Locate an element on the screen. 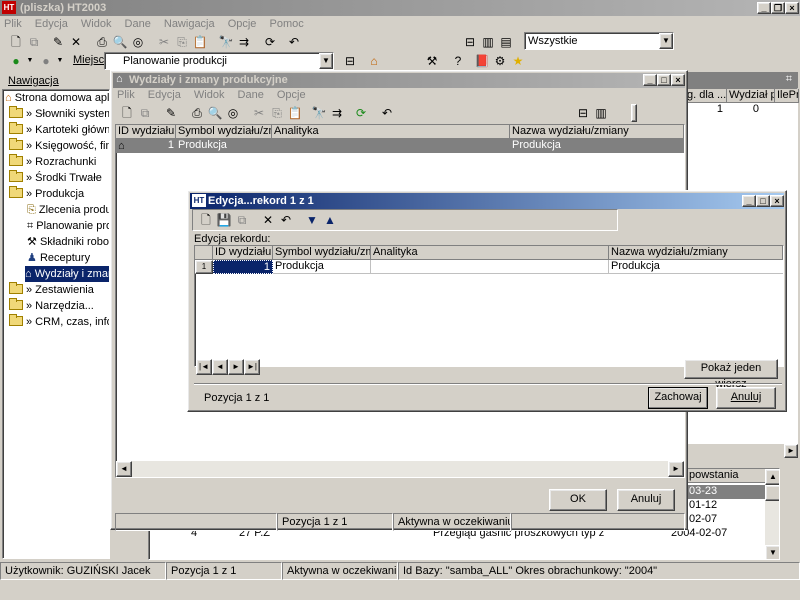 This screenshot has width=800, height=600. scroll-right-icon: ► is located at coordinates (676, 469).